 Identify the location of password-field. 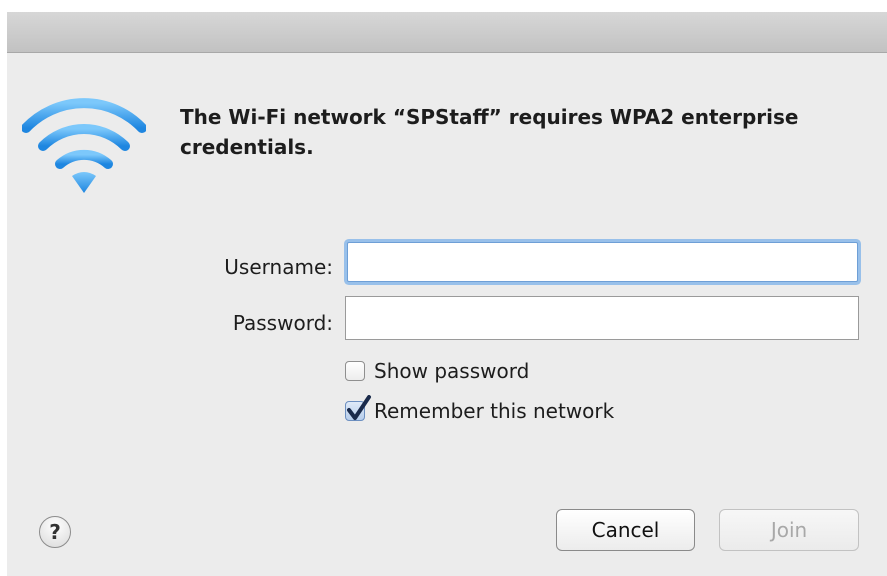
(602, 318).